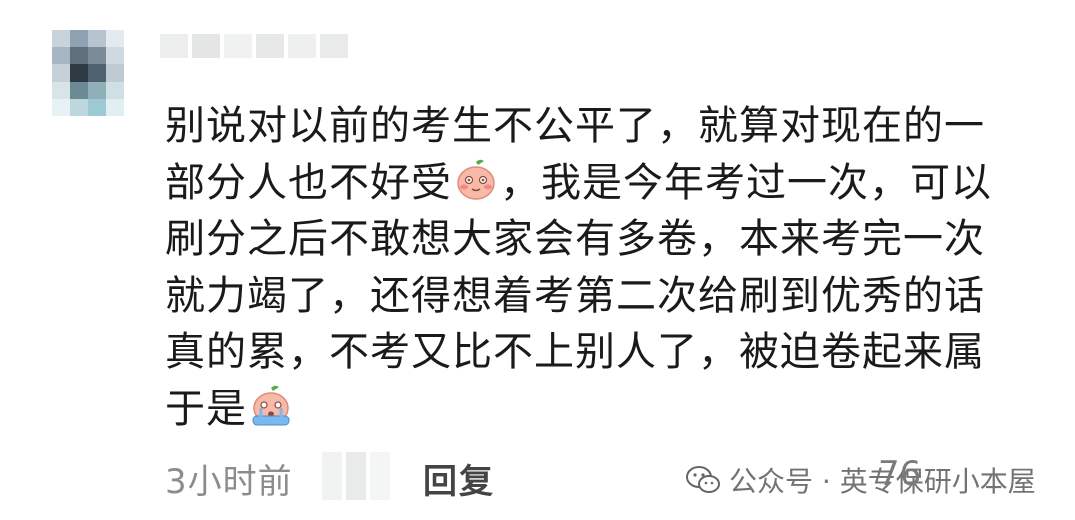 This screenshot has width=1075, height=520. What do you see at coordinates (860, 480) in the screenshot?
I see `watermark: 公众号 · 英专保研小本屋` at bounding box center [860, 480].